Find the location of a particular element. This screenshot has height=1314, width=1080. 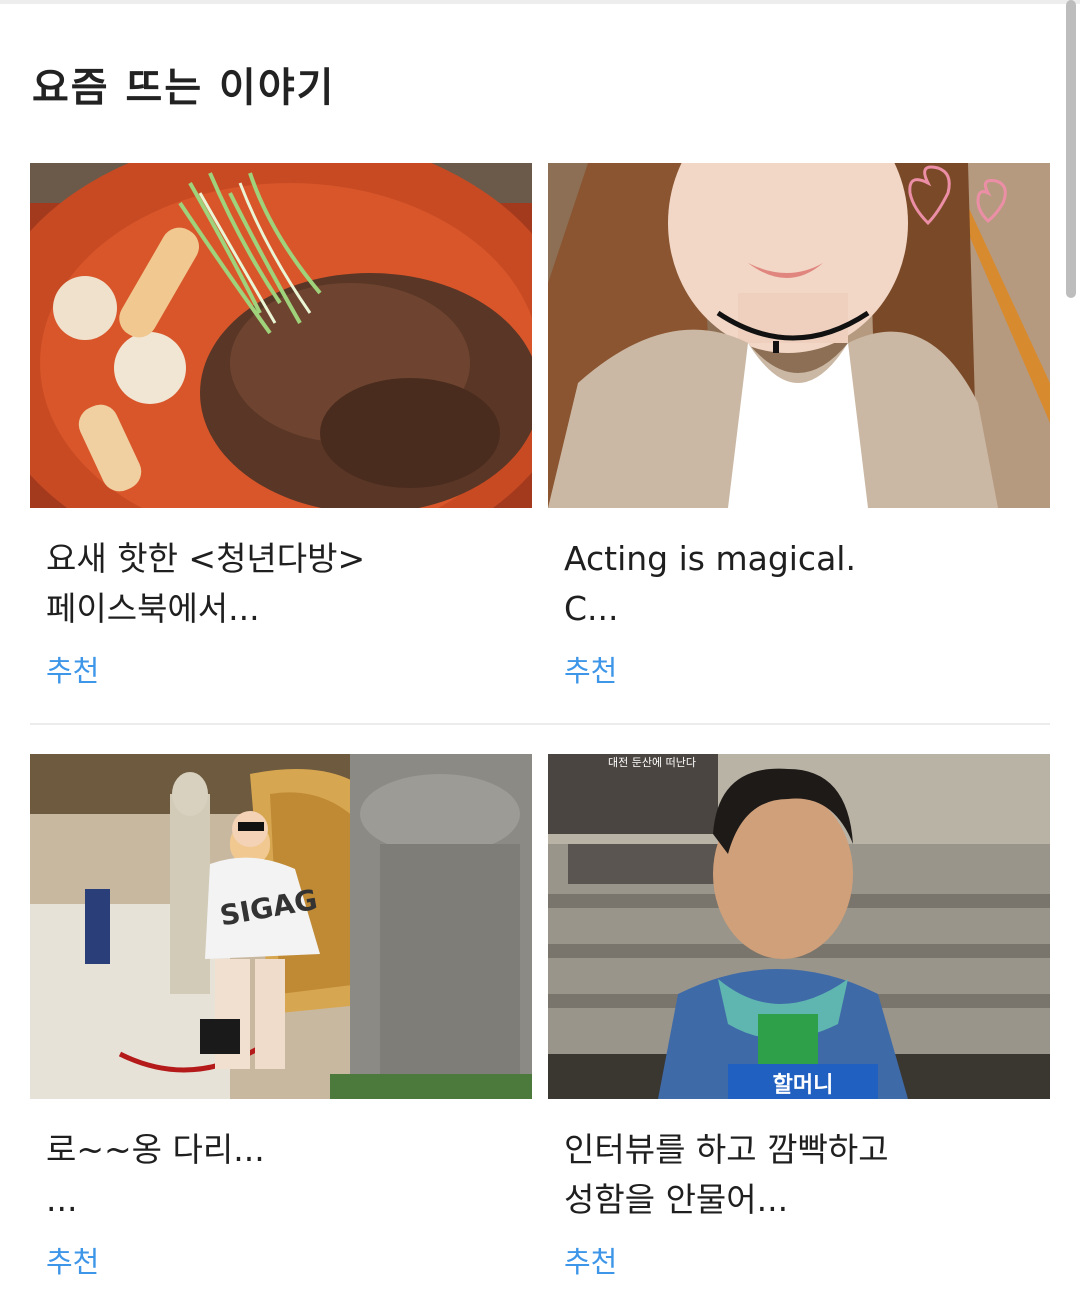

story-thumbnail-pose: SIGAG is located at coordinates (281, 926).